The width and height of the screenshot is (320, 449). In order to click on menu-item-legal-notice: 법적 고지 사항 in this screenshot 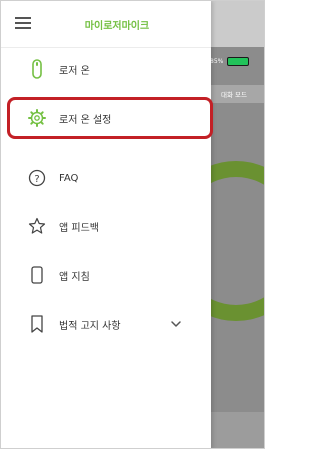, I will do `click(106, 324)`.